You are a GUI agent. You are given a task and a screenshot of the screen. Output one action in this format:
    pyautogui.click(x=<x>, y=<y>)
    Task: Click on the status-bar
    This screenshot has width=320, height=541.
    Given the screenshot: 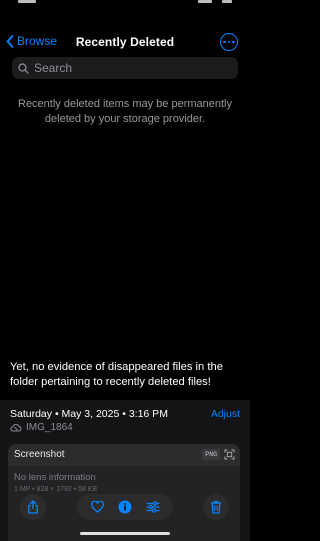 What is the action you would take?
    pyautogui.click(x=125, y=5)
    